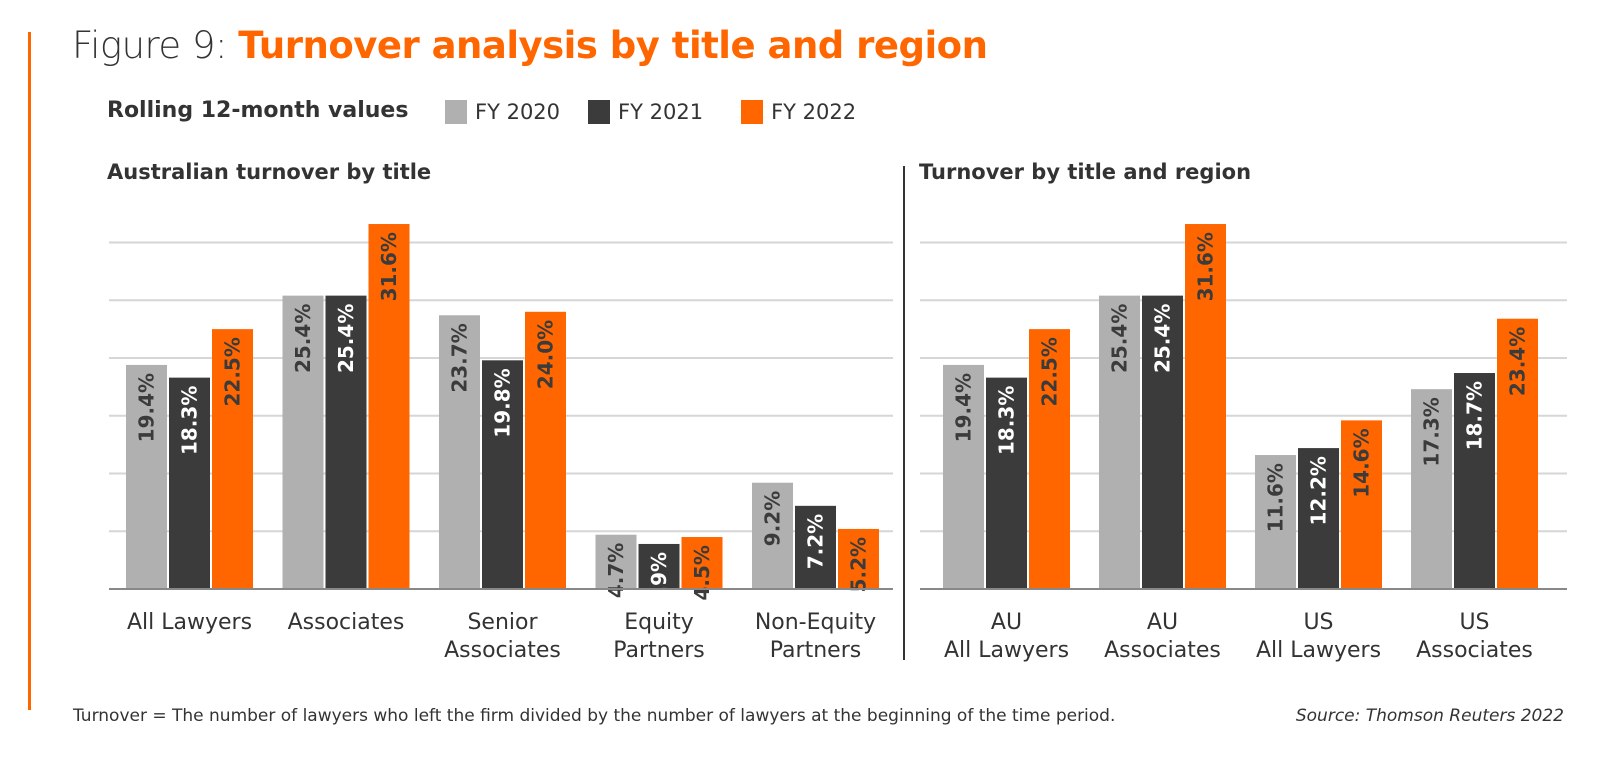 The height and width of the screenshot is (766, 1600). Describe the element at coordinates (815, 622) in the screenshot. I see `category-label: Non-Equity` at that location.